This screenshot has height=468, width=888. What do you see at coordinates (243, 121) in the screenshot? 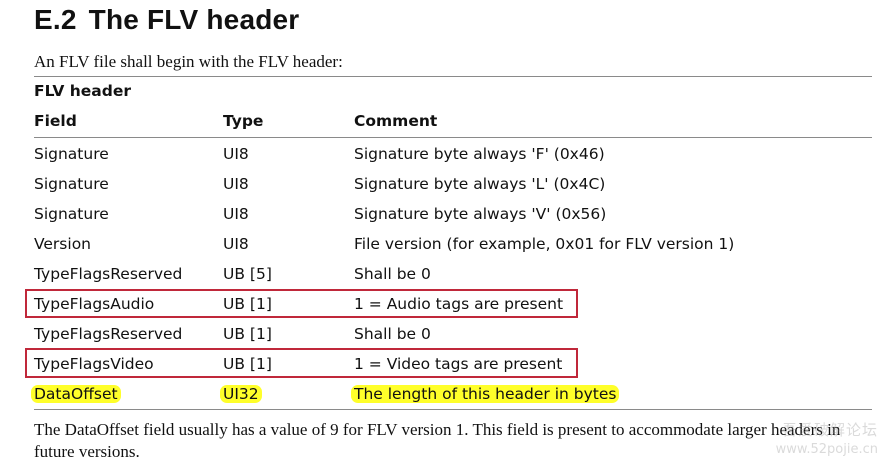
I see `column-header-type: Type` at bounding box center [243, 121].